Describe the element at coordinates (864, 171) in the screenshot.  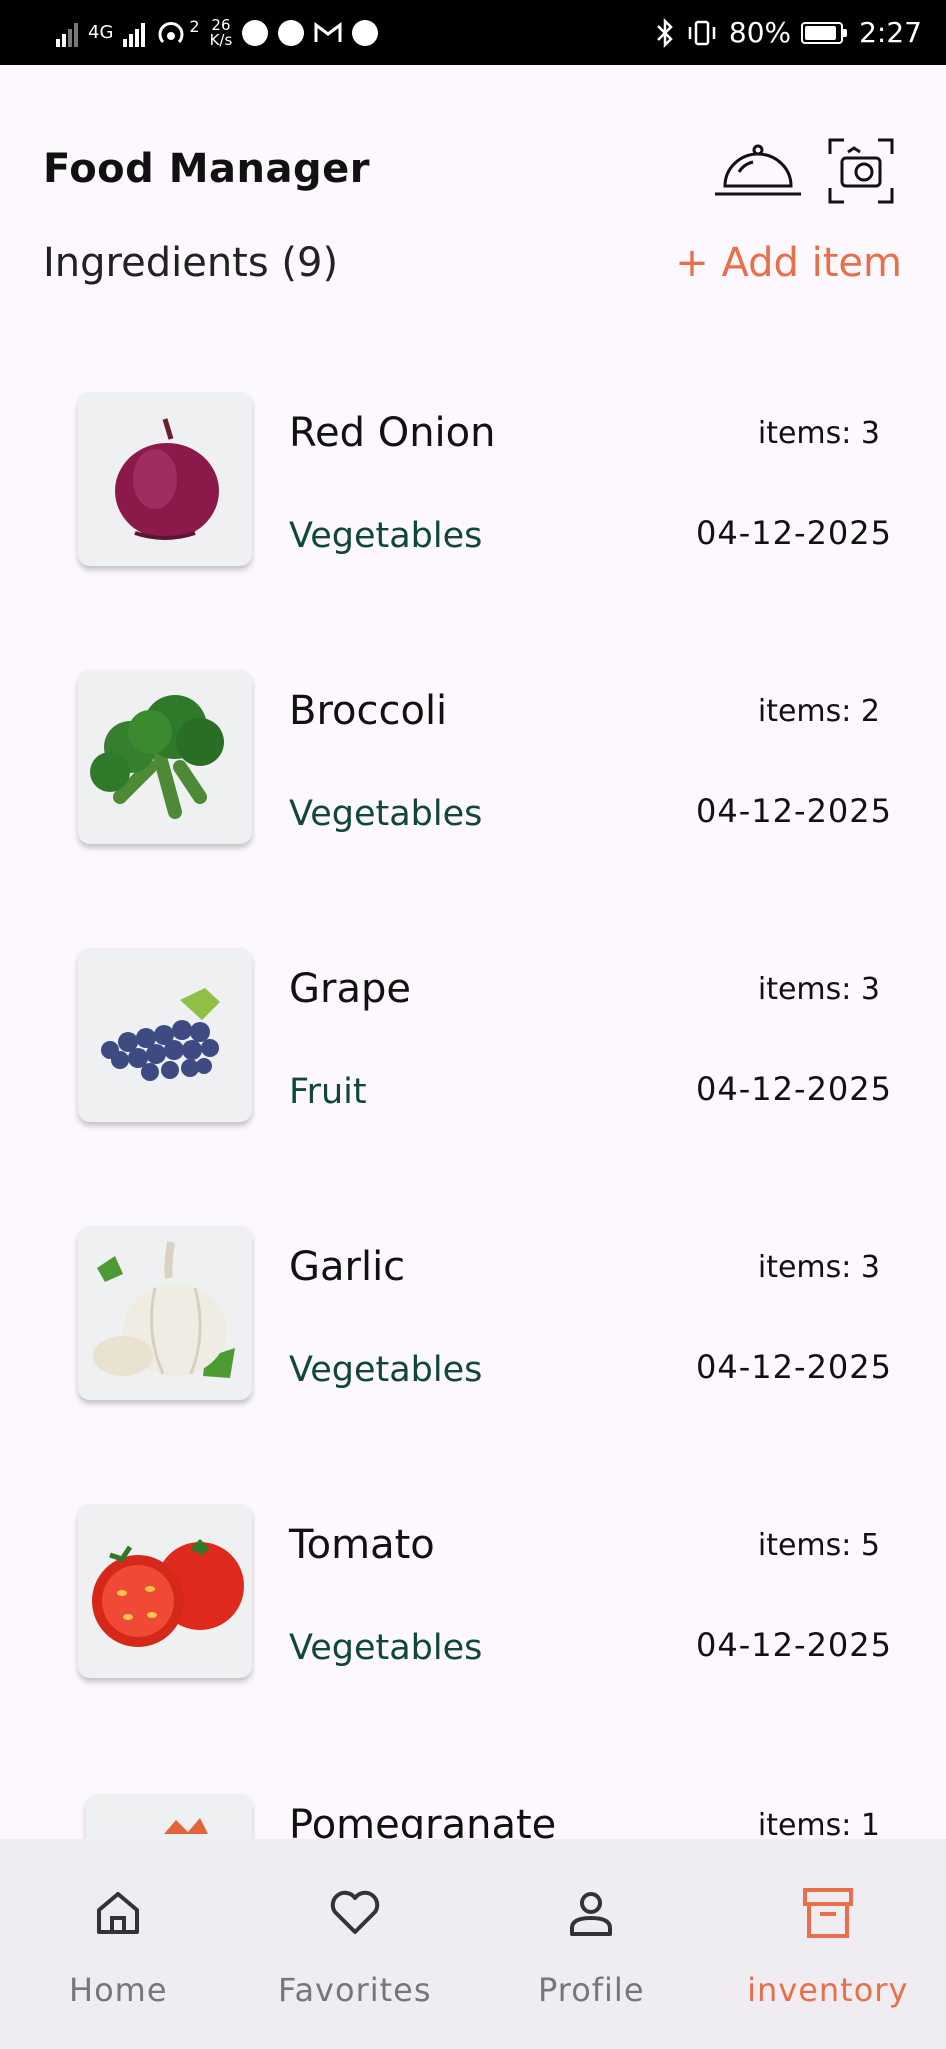
I see `scan-camera-icon` at that location.